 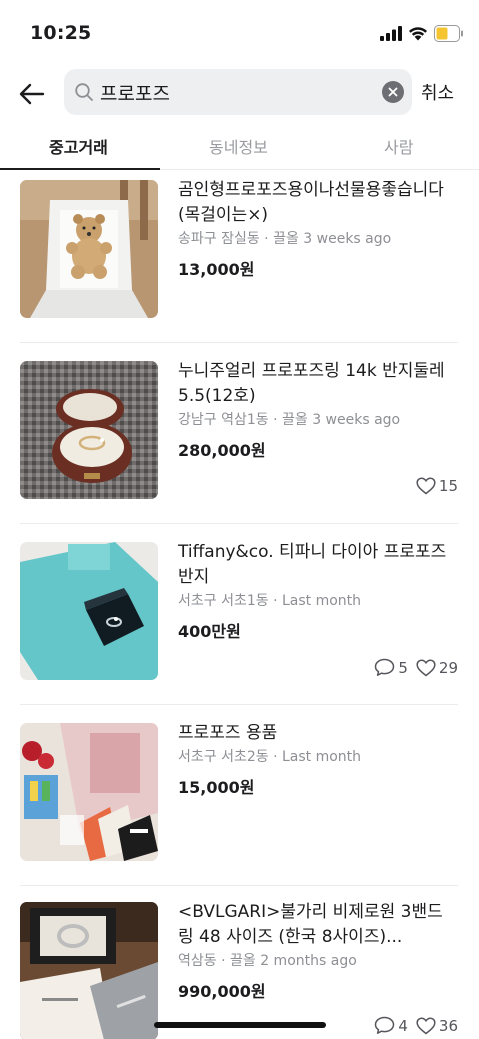 What do you see at coordinates (216, 787) in the screenshot?
I see `item-price: 15,000원` at bounding box center [216, 787].